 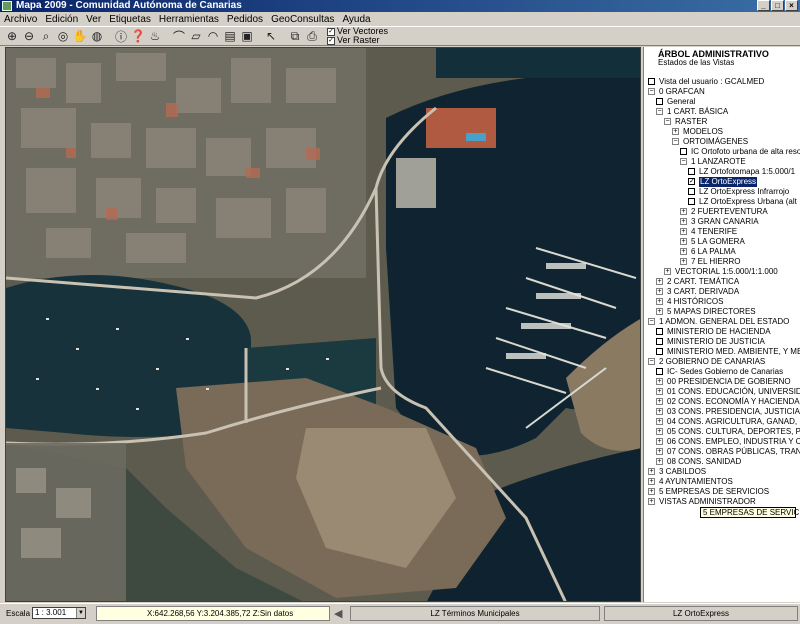 What do you see at coordinates (295, 36) in the screenshot?
I see `copy-icon: ⧉` at bounding box center [295, 36].